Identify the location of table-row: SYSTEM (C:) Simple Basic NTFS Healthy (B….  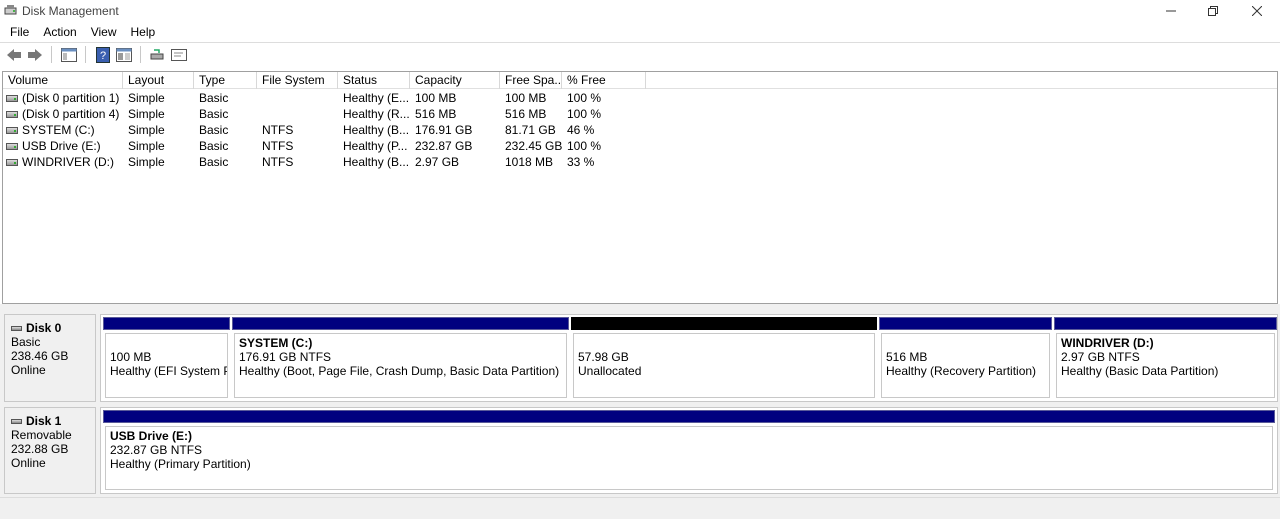
(324, 130).